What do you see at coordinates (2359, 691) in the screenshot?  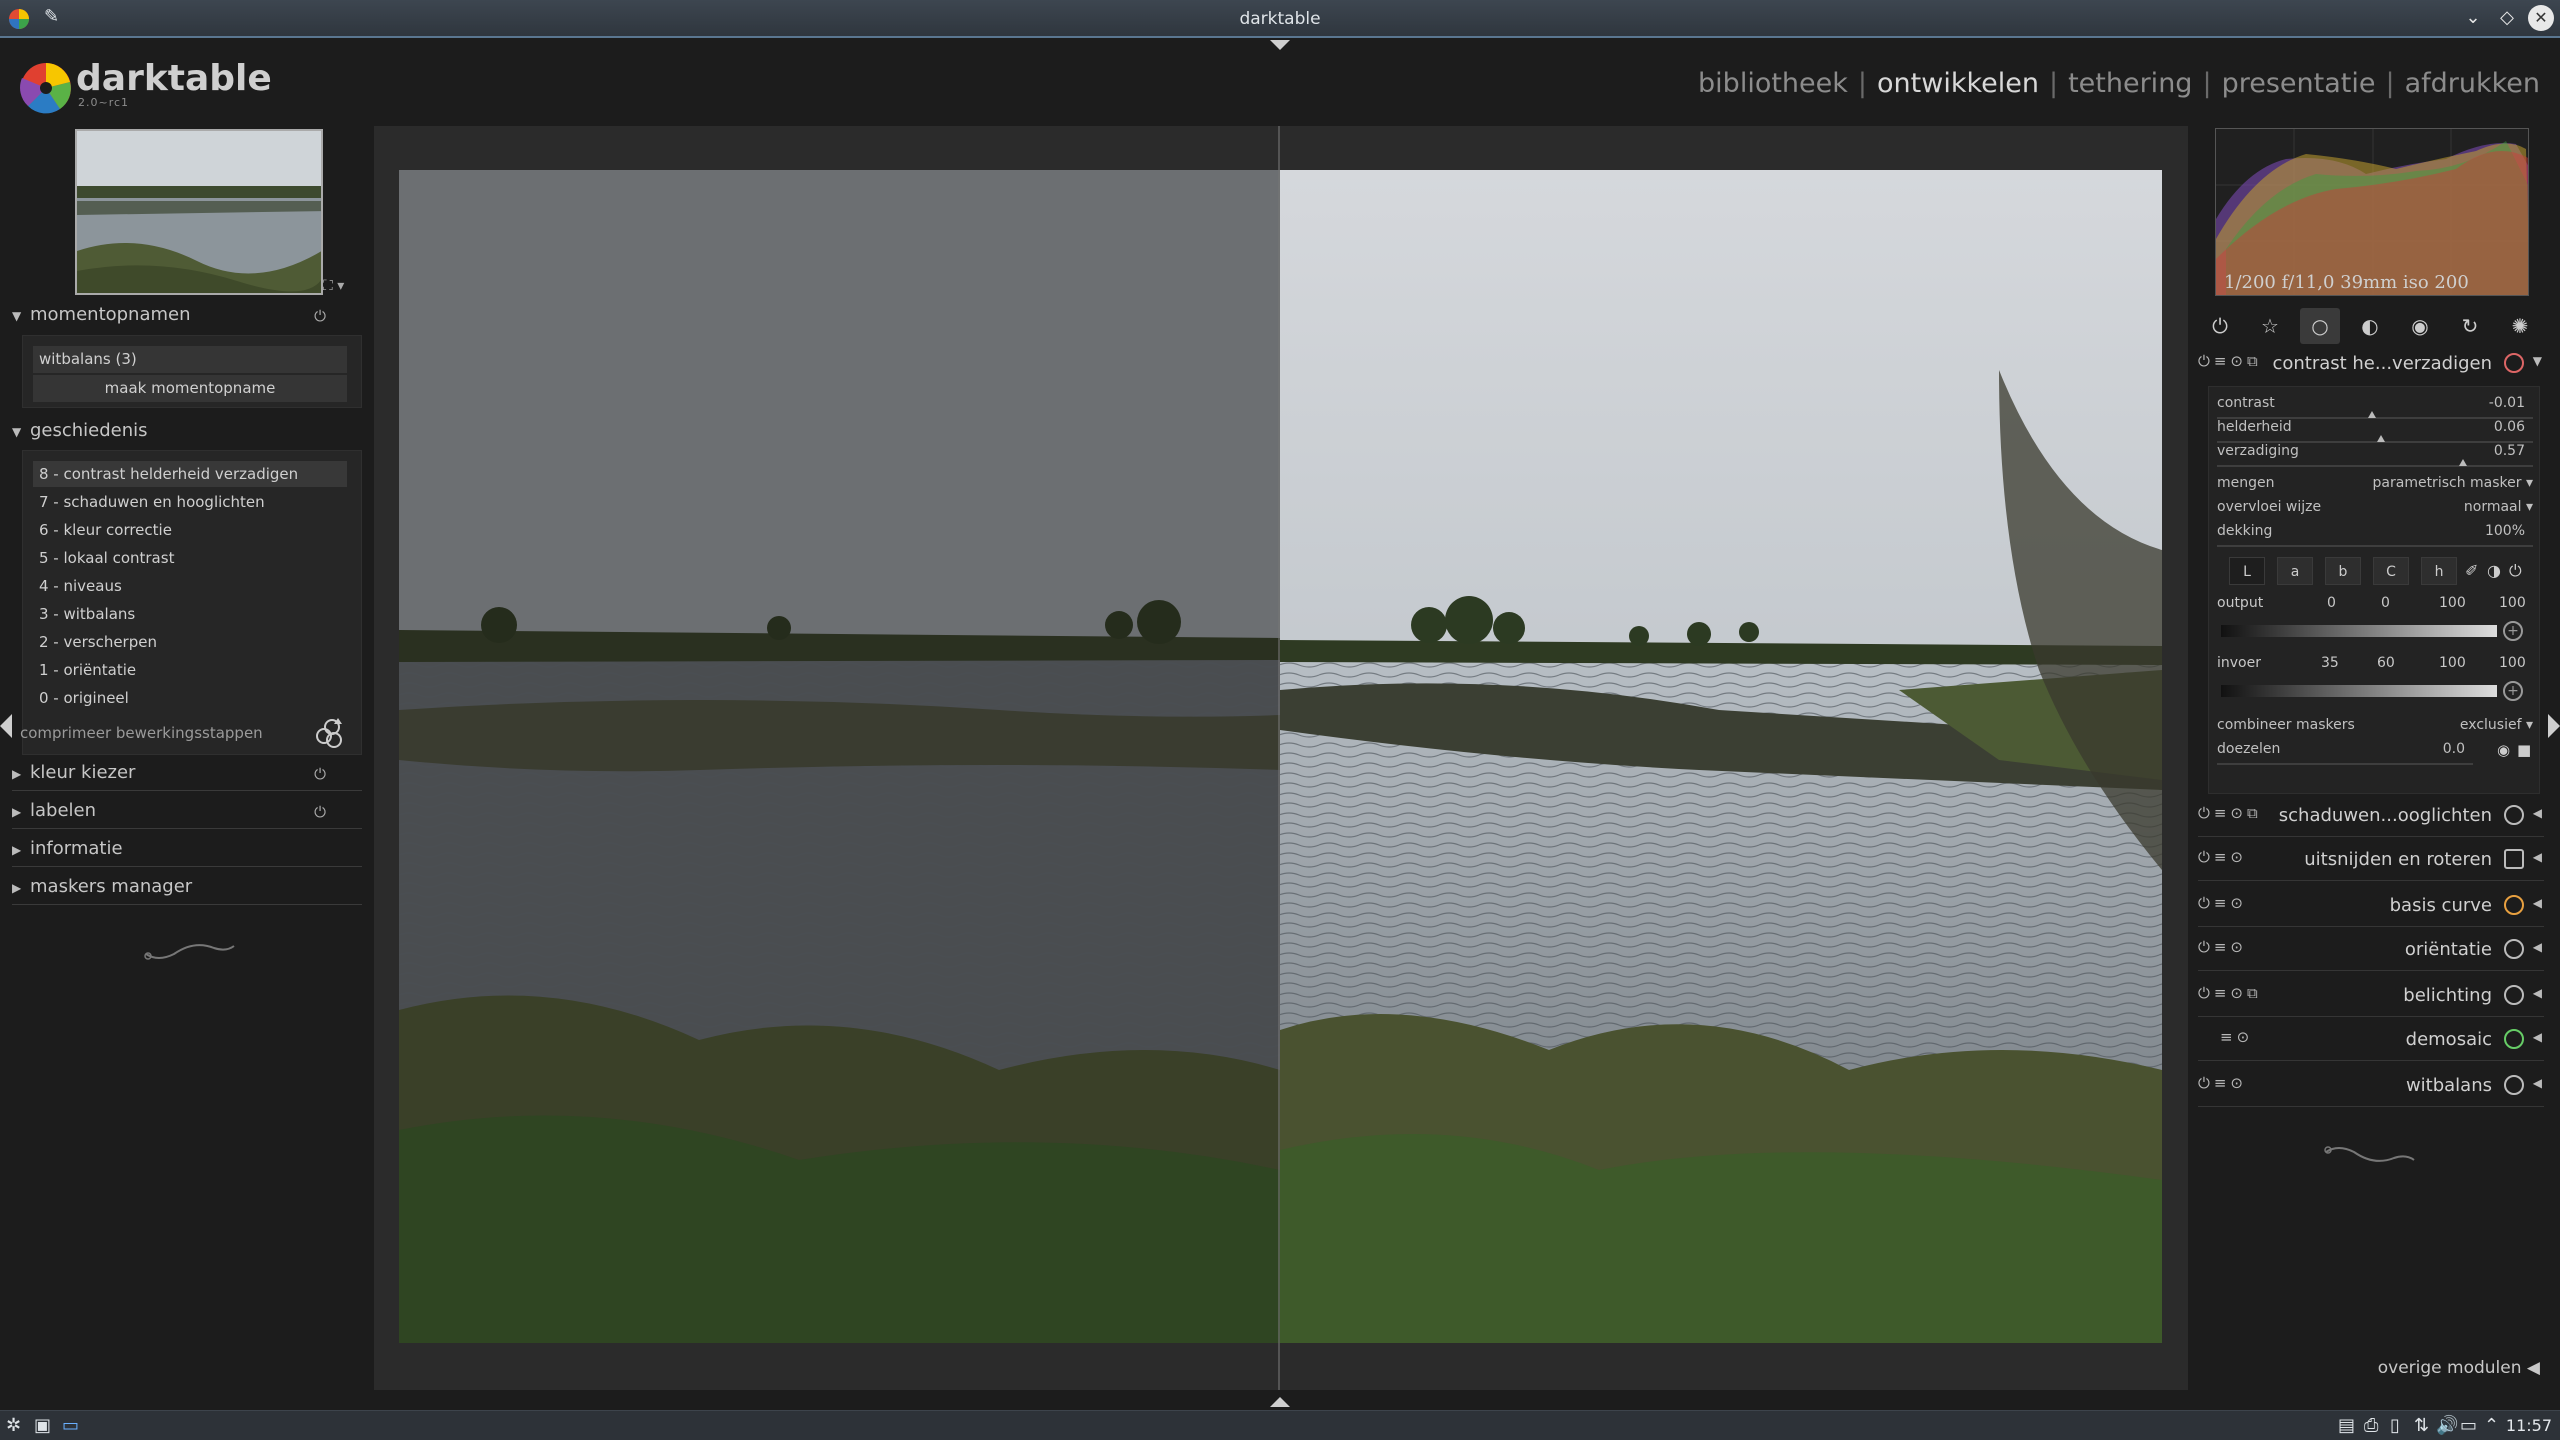 I see `input-gradient-slider` at bounding box center [2359, 691].